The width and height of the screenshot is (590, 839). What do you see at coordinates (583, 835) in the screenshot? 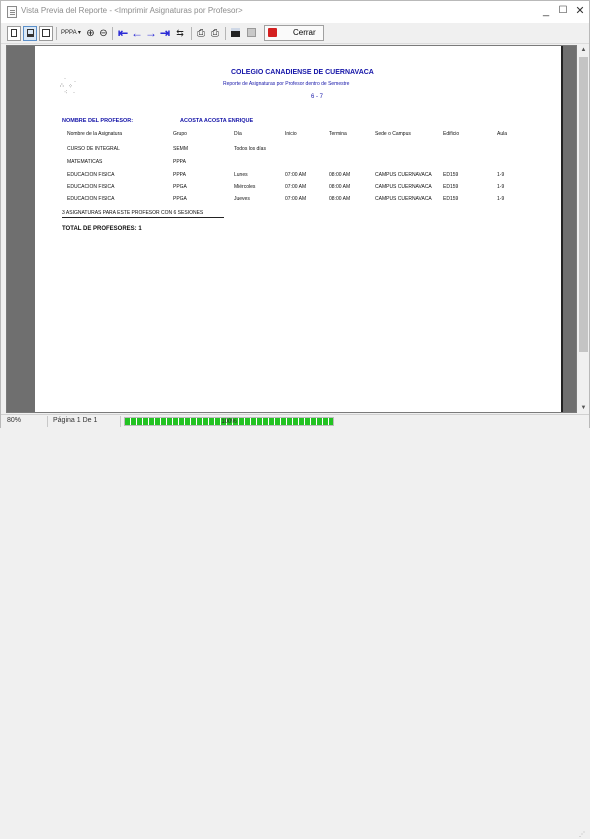
I see `resize-grip-icon: ⋰` at bounding box center [583, 835].